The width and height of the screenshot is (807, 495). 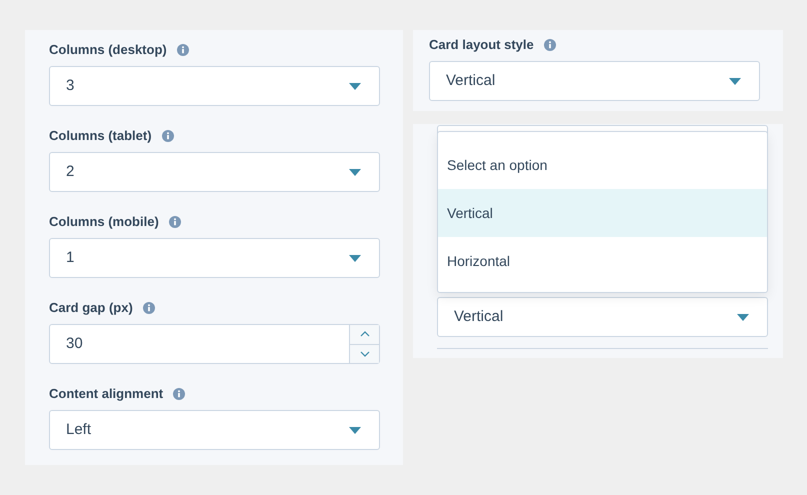 I want to click on field-label: Content alignment, so click(x=106, y=394).